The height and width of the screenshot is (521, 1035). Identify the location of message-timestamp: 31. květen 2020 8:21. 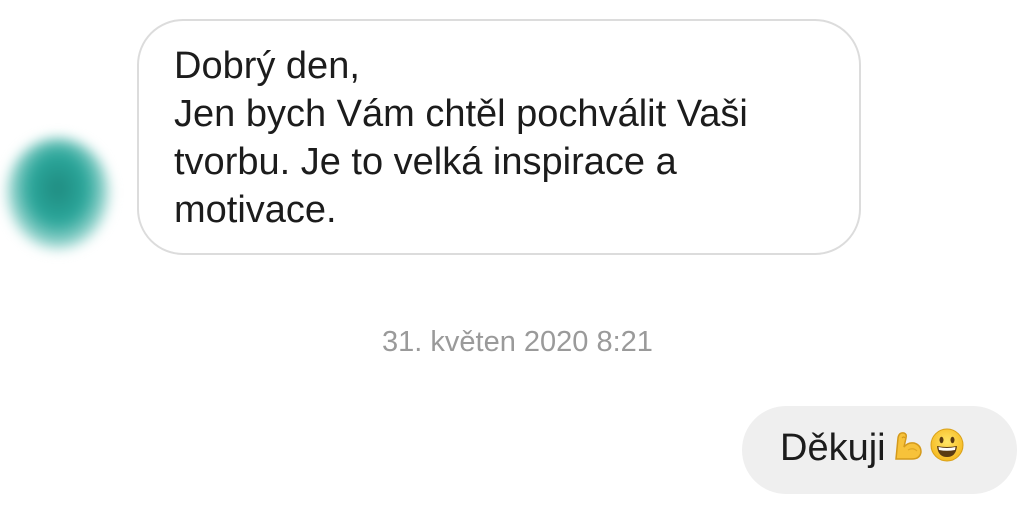
(517, 342).